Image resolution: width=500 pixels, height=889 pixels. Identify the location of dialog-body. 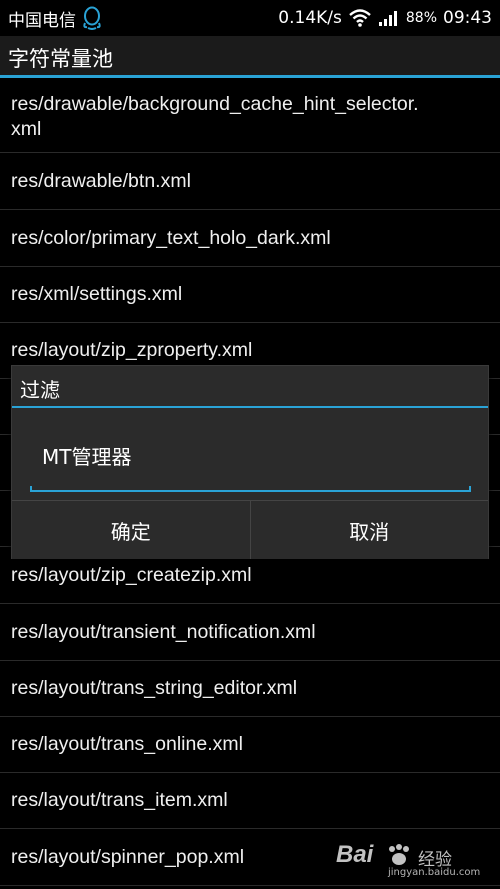
(250, 454).